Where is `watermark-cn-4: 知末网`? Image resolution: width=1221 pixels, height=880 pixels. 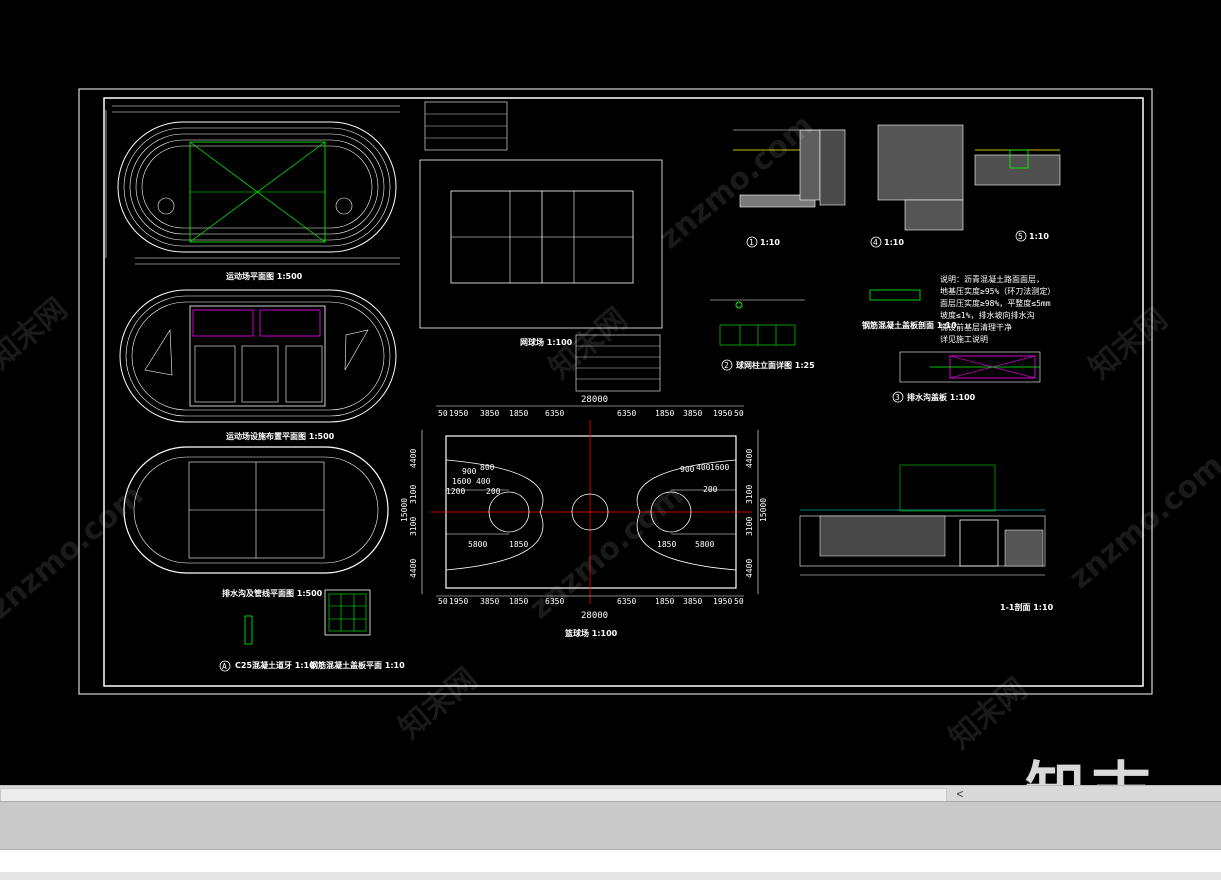 watermark-cn-4: 知末网 is located at coordinates (438, 703).